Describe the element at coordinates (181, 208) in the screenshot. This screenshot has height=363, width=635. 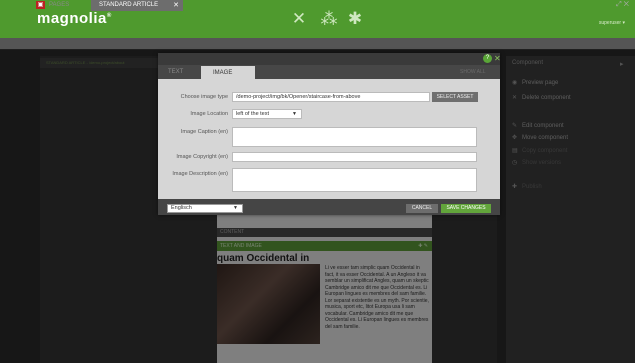
I see `language-value: Englisch` at that location.